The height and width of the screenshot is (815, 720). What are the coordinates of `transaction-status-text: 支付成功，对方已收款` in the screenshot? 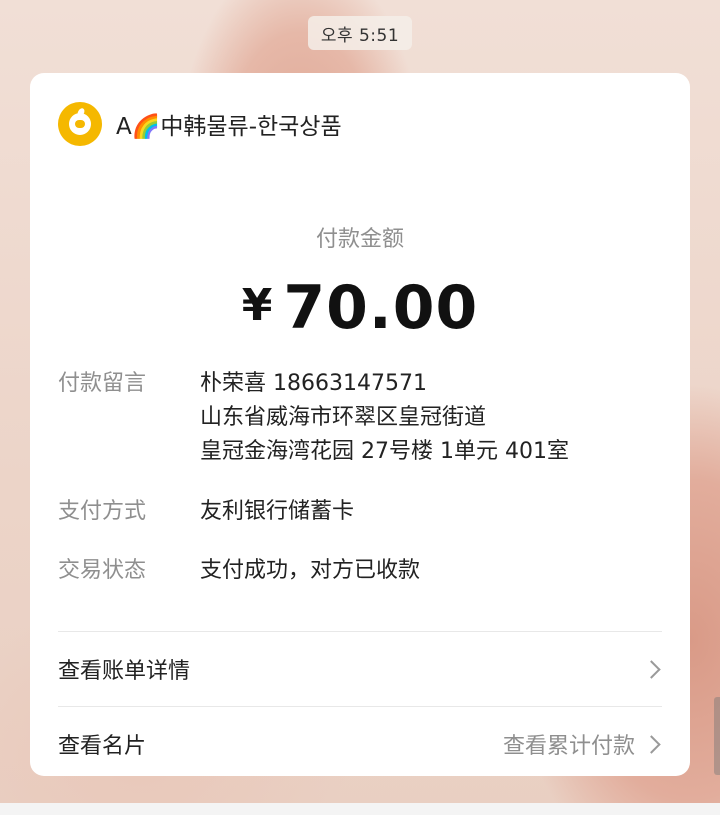 It's located at (310, 570).